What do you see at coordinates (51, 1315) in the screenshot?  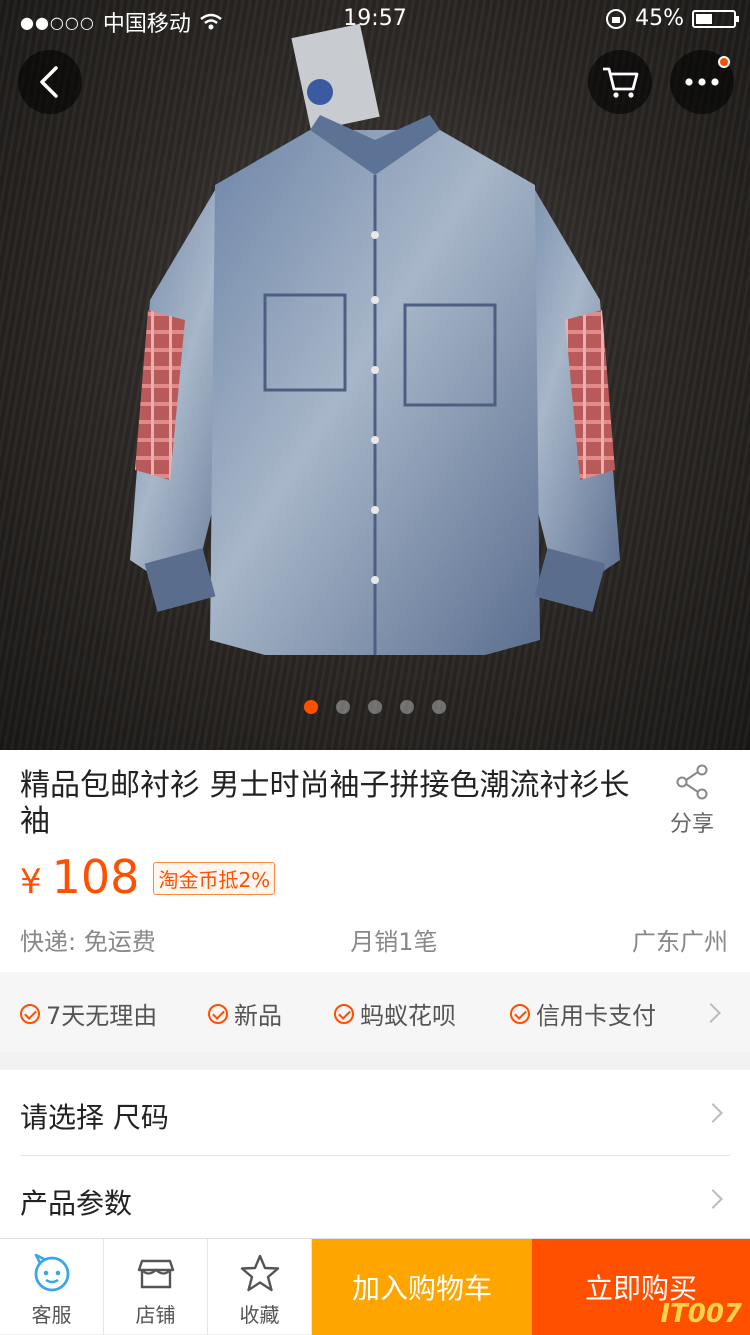 I see `customer-service-label: 客服` at bounding box center [51, 1315].